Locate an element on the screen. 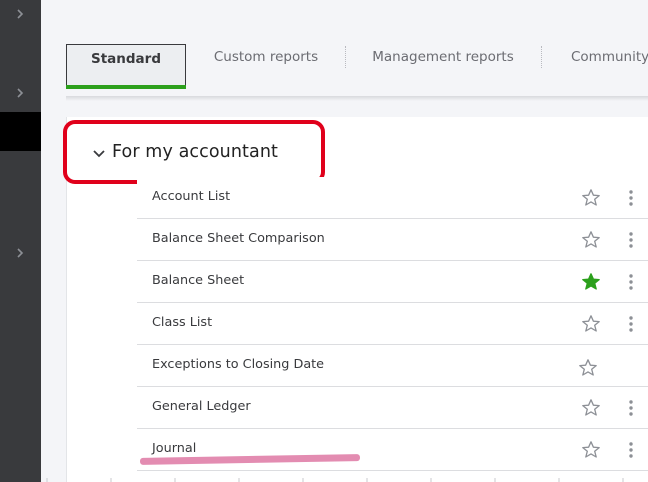 The height and width of the screenshot is (482, 648). report-link: Account List is located at coordinates (191, 196).